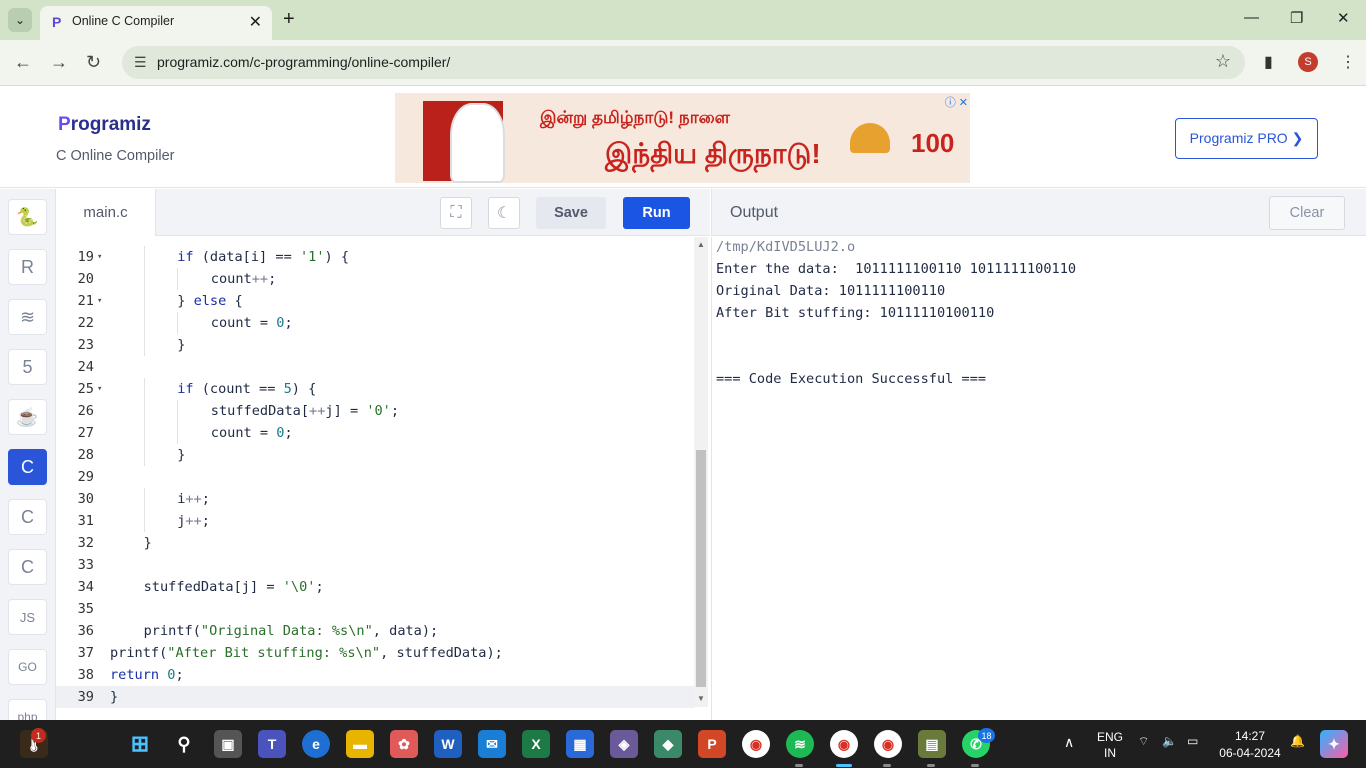 The width and height of the screenshot is (1366, 768). What do you see at coordinates (492, 744) in the screenshot?
I see `mail-icon: ✉` at bounding box center [492, 744].